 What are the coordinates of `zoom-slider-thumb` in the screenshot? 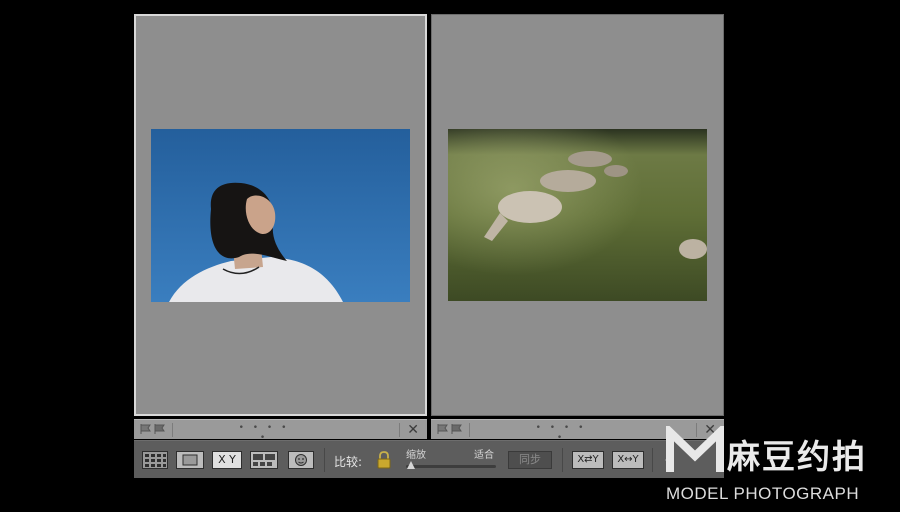 It's located at (411, 465).